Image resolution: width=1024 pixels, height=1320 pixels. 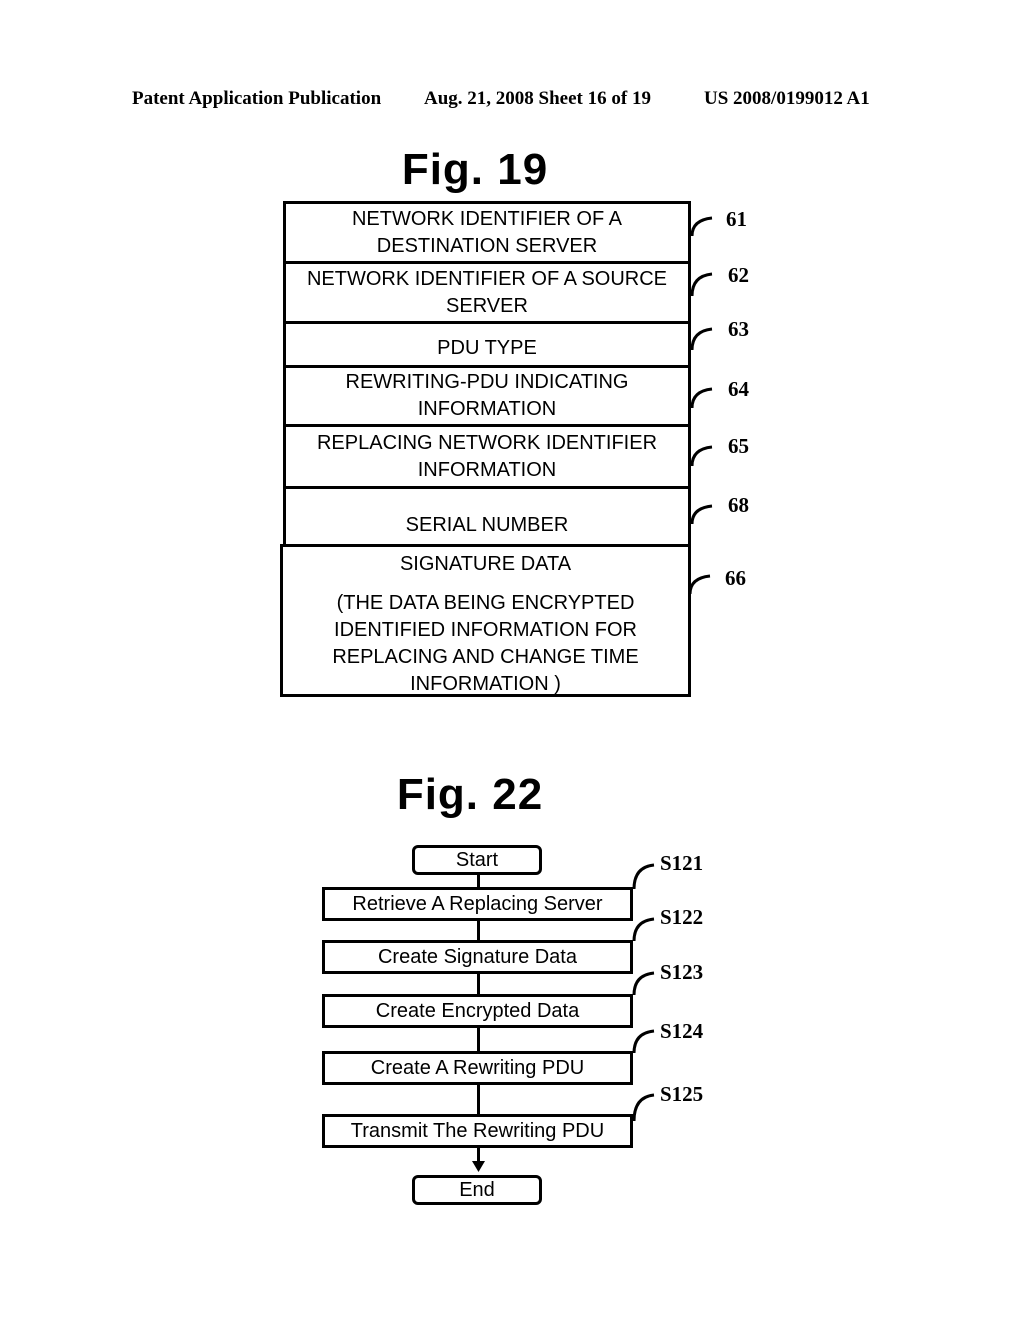 What do you see at coordinates (736, 219) in the screenshot?
I see `ref-61: 61` at bounding box center [736, 219].